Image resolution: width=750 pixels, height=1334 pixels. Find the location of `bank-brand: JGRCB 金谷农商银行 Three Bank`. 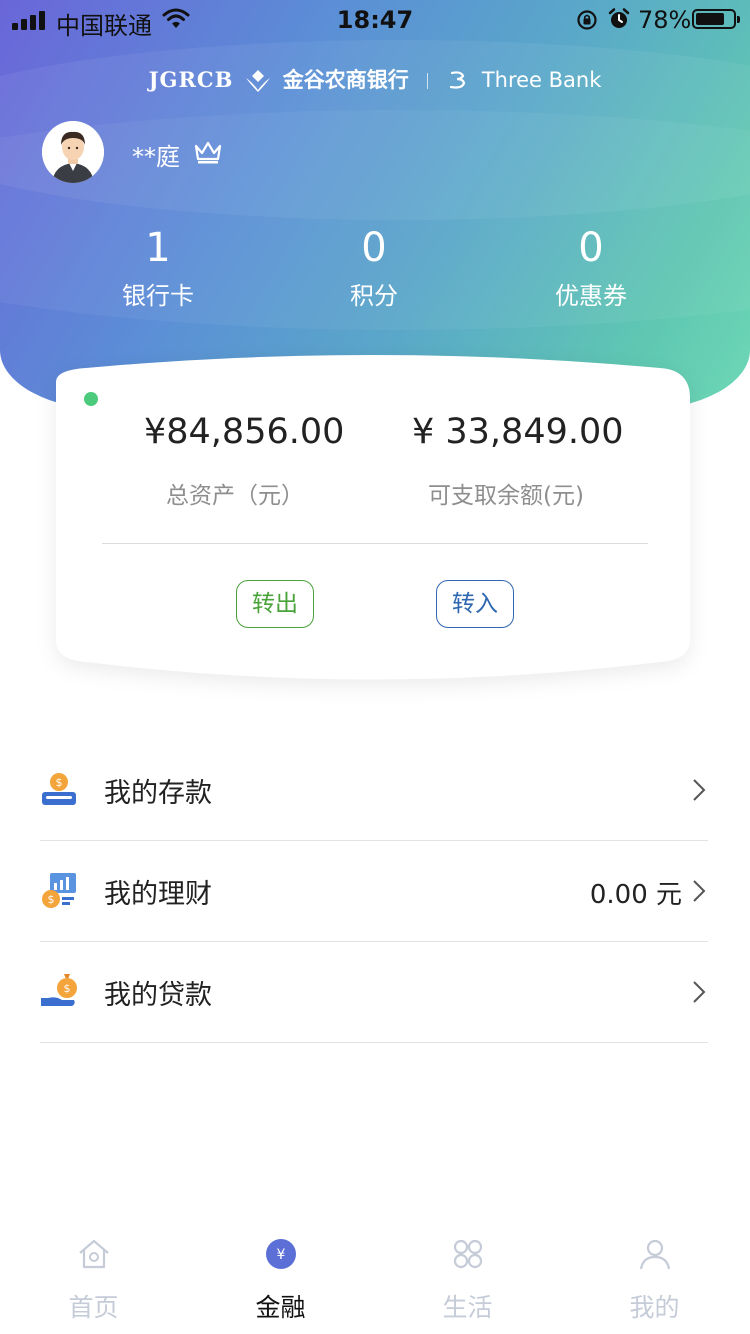

bank-brand: JGRCB 金谷农商银行 Three Bank is located at coordinates (375, 80).